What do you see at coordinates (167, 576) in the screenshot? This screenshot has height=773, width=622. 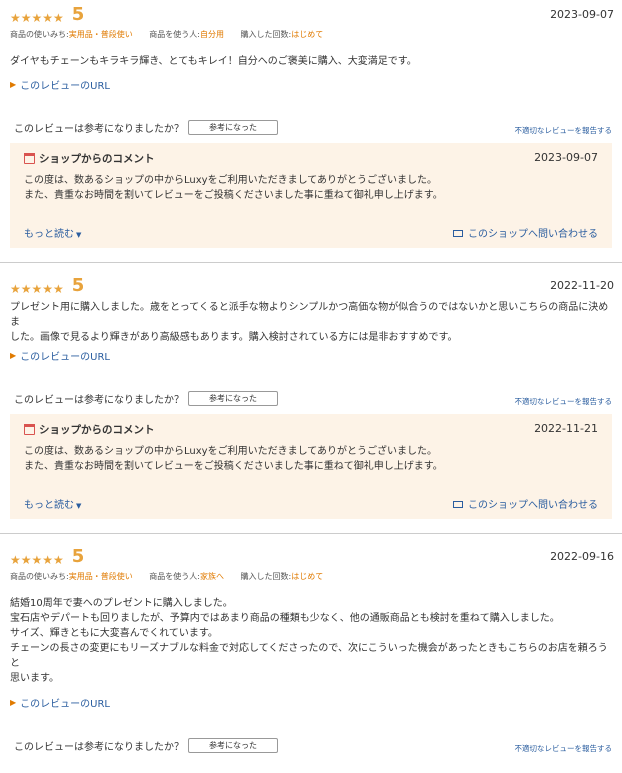 I see `review-meta: 商品の使いみち:実用品・普段使い 商品を使う人:家族へ 購入した回数:はじめて` at bounding box center [167, 576].